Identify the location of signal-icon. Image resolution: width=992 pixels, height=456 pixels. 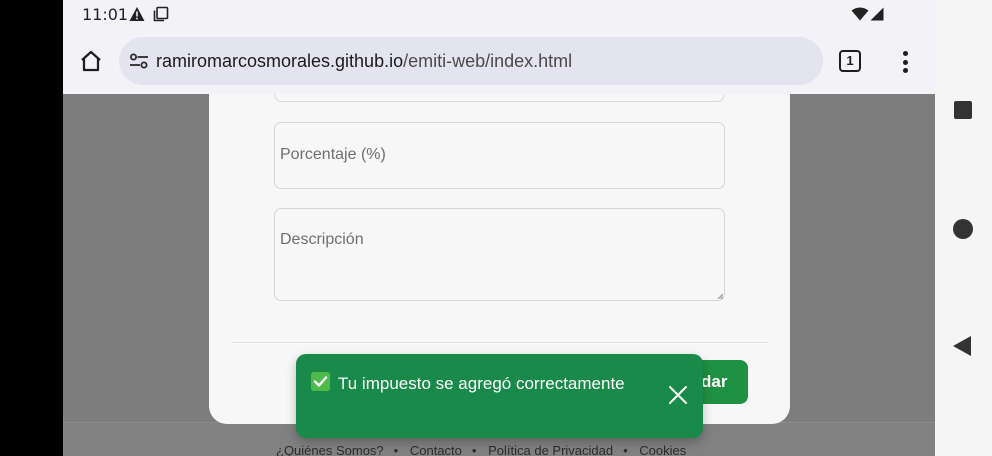
(877, 14).